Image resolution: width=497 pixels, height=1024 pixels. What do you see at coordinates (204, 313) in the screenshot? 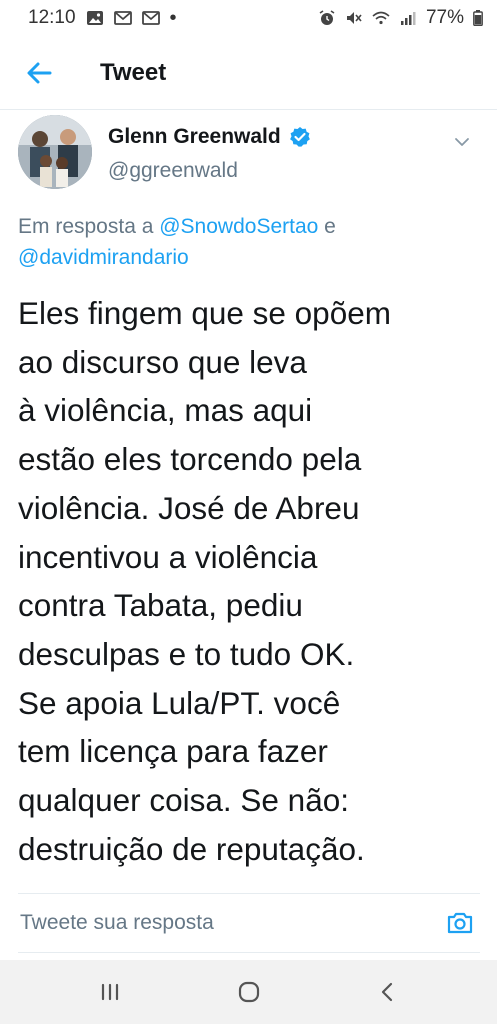
I see `tweet-text-line: Eles fingem que se opõem` at bounding box center [204, 313].